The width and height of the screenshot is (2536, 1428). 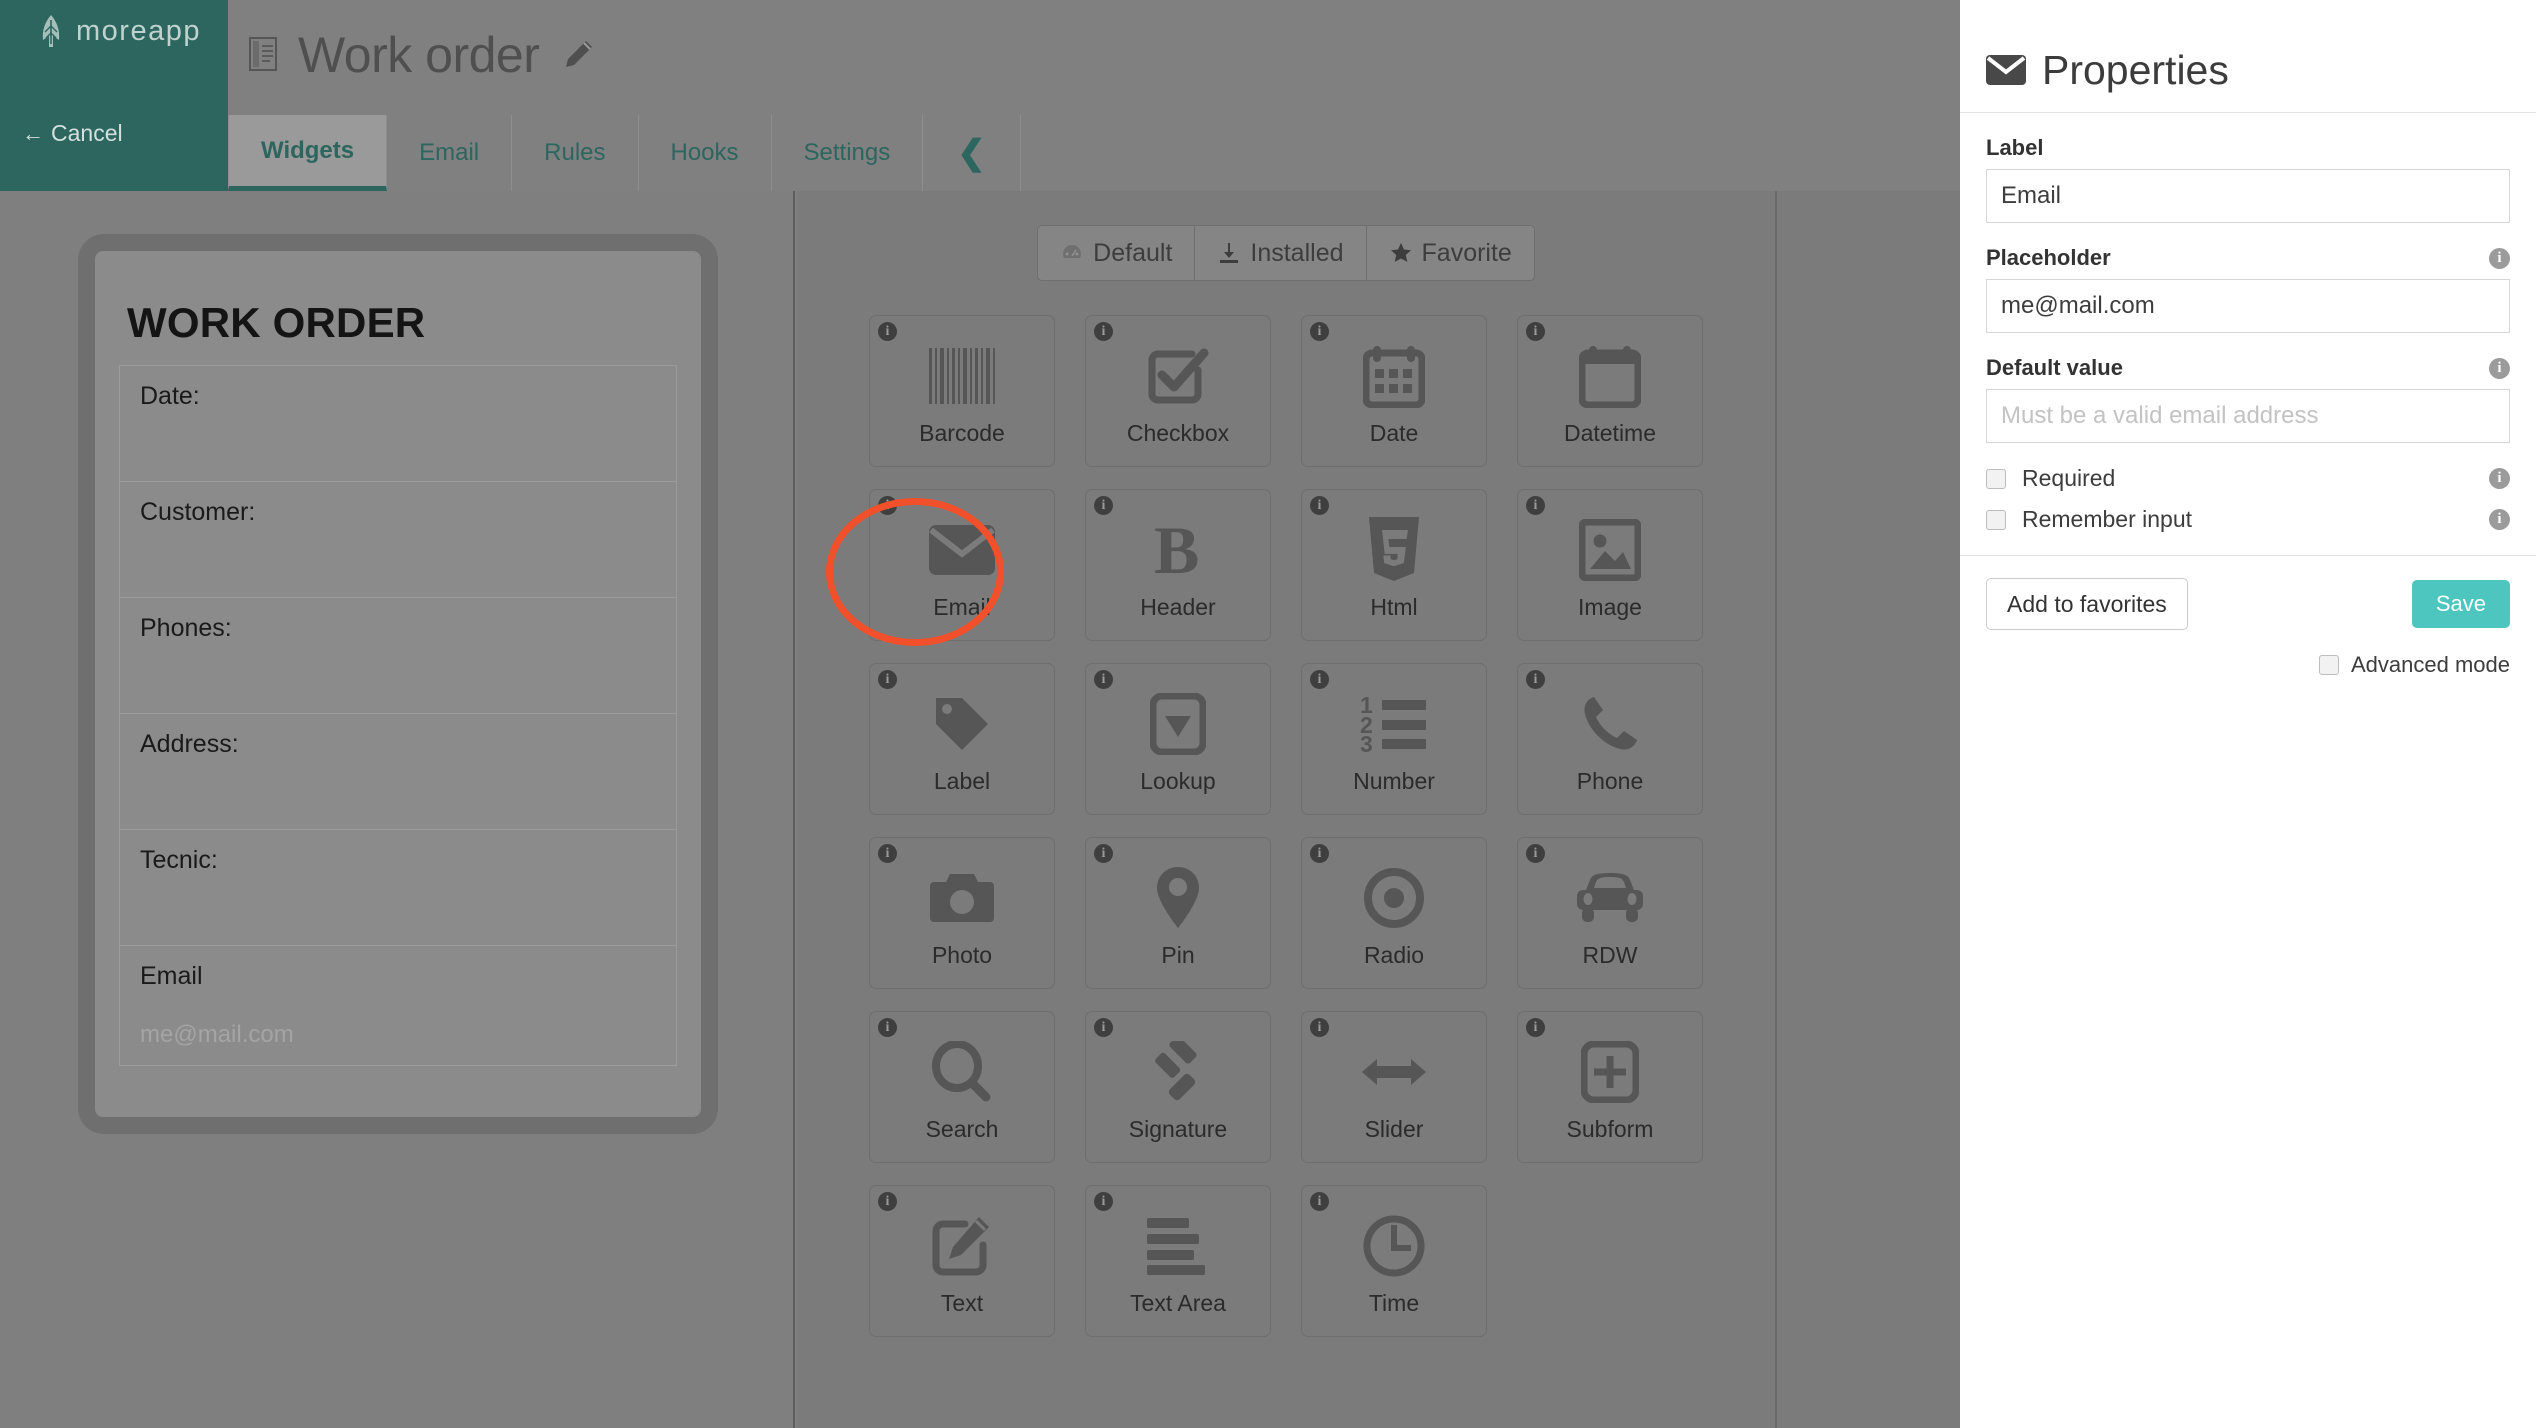 What do you see at coordinates (705, 153) in the screenshot?
I see `tab-hooks: Hooks` at bounding box center [705, 153].